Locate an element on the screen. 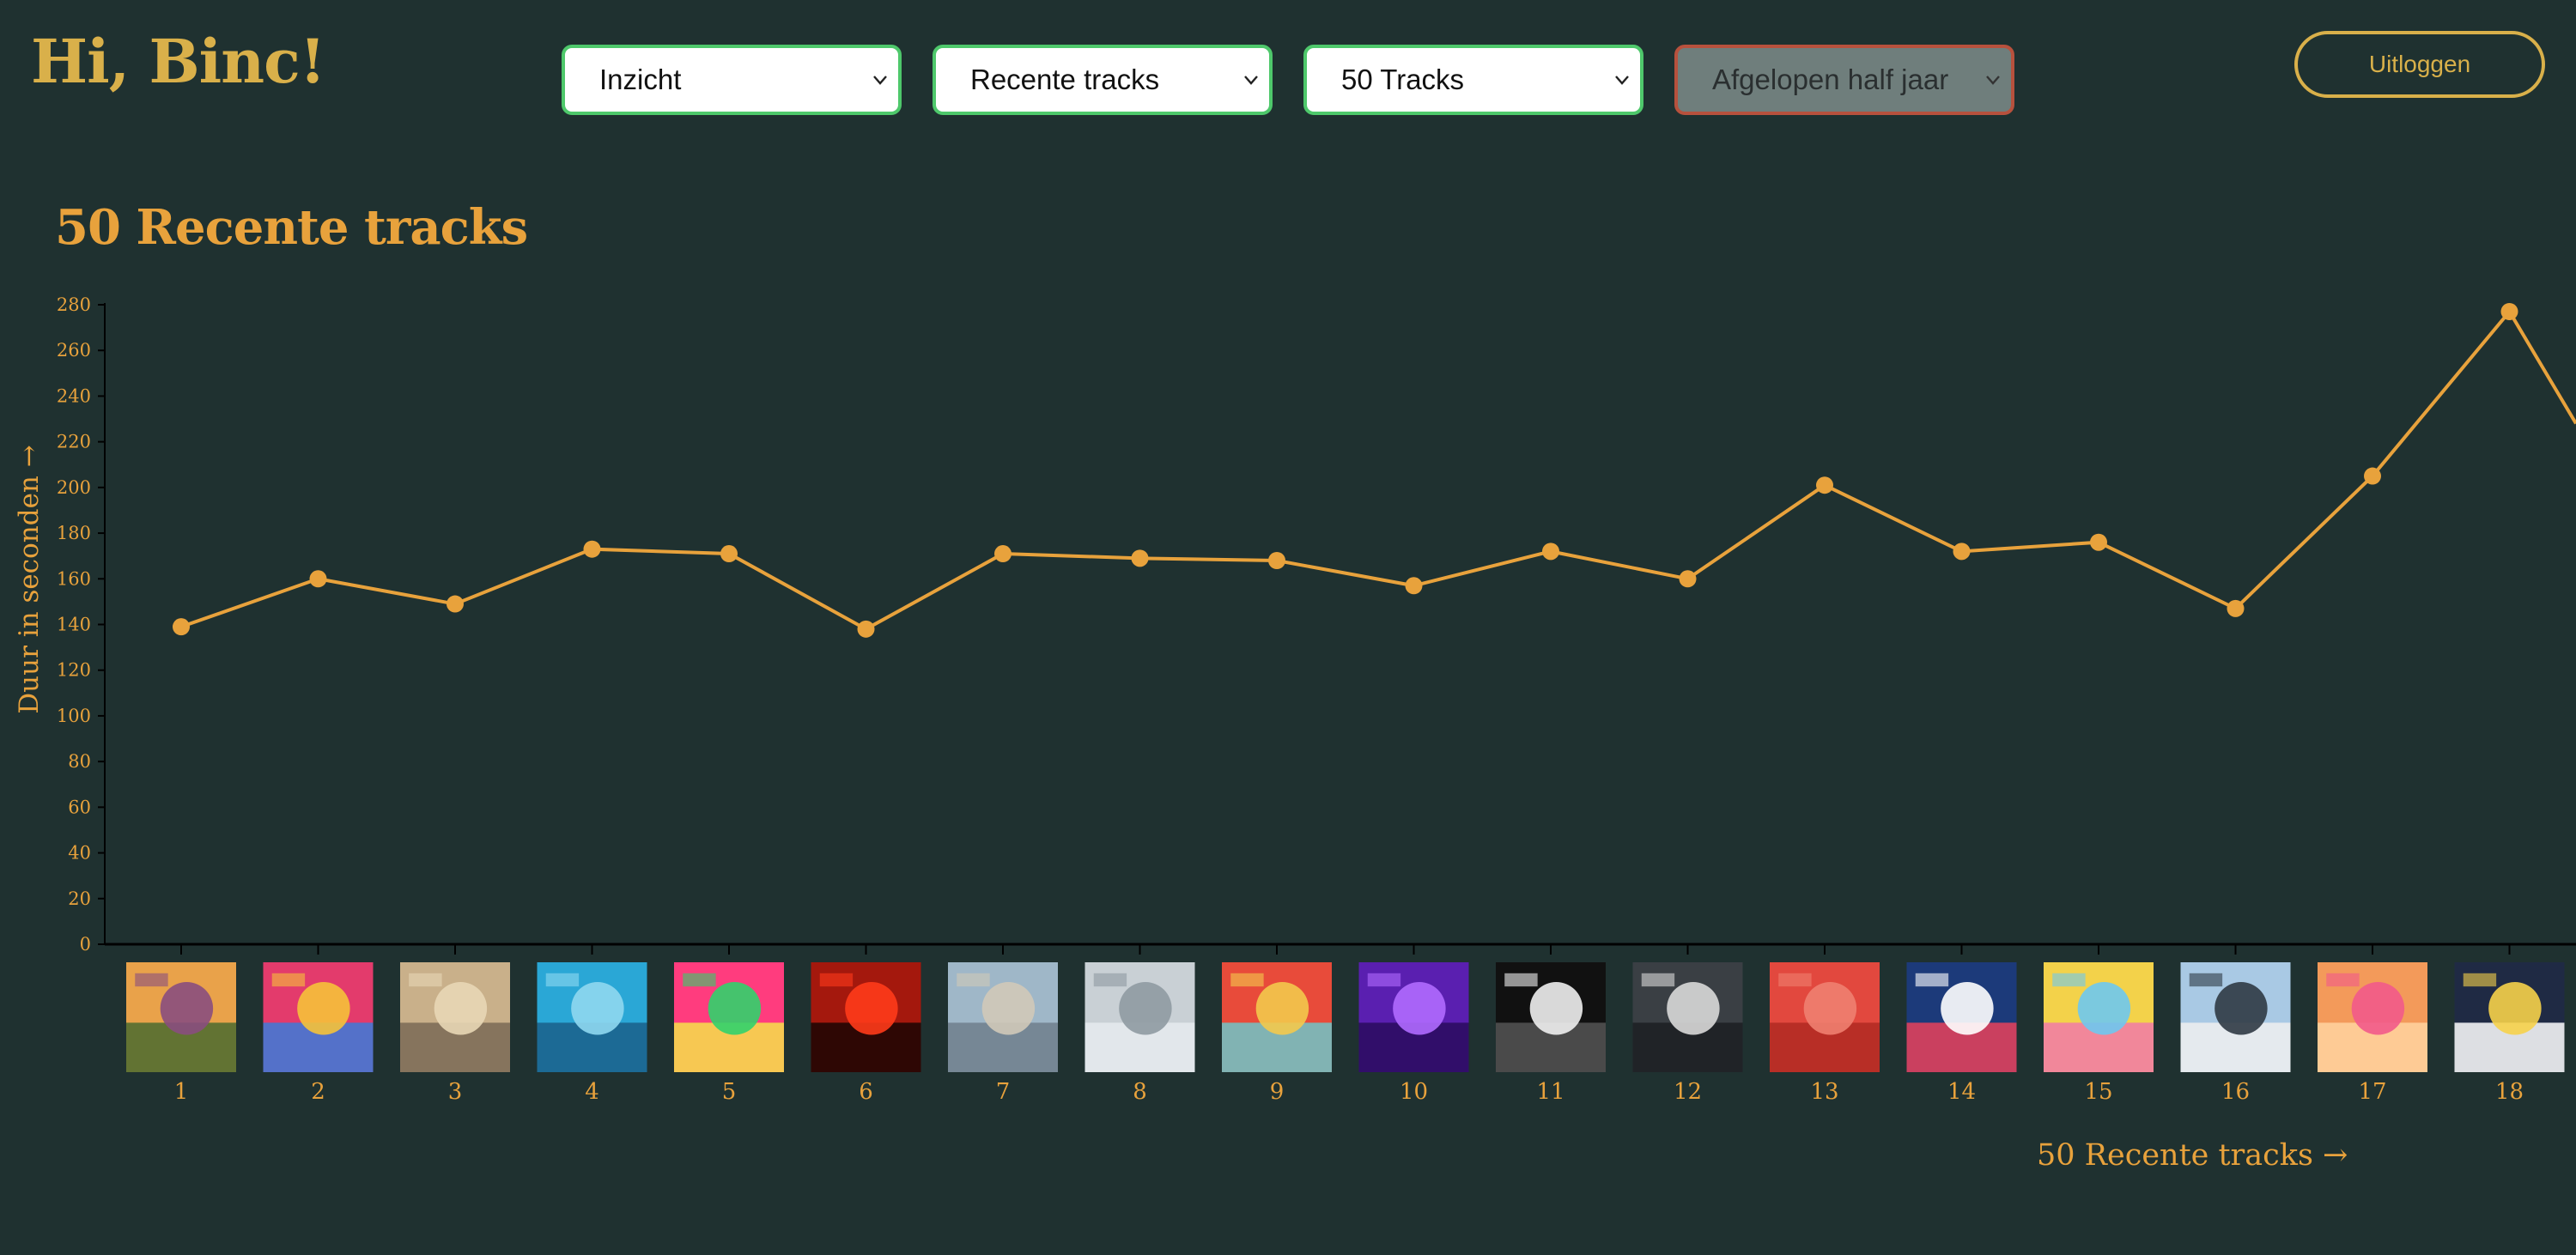 Image resolution: width=2576 pixels, height=1255 pixels. x-tick-label: 2 is located at coordinates (318, 1092).